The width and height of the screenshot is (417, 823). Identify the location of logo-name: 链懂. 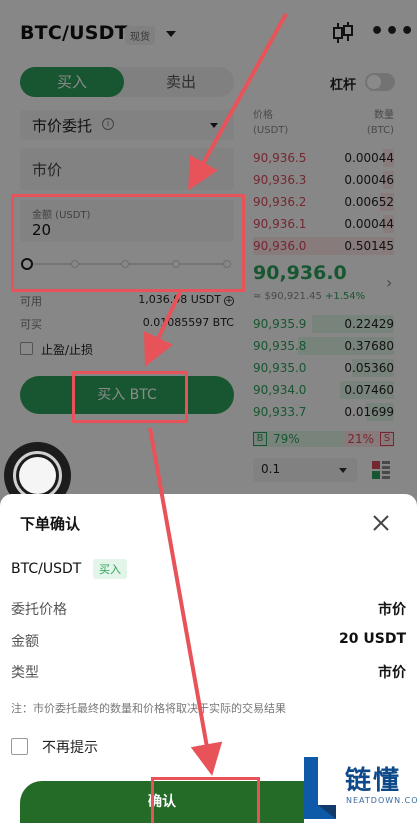
(373, 781).